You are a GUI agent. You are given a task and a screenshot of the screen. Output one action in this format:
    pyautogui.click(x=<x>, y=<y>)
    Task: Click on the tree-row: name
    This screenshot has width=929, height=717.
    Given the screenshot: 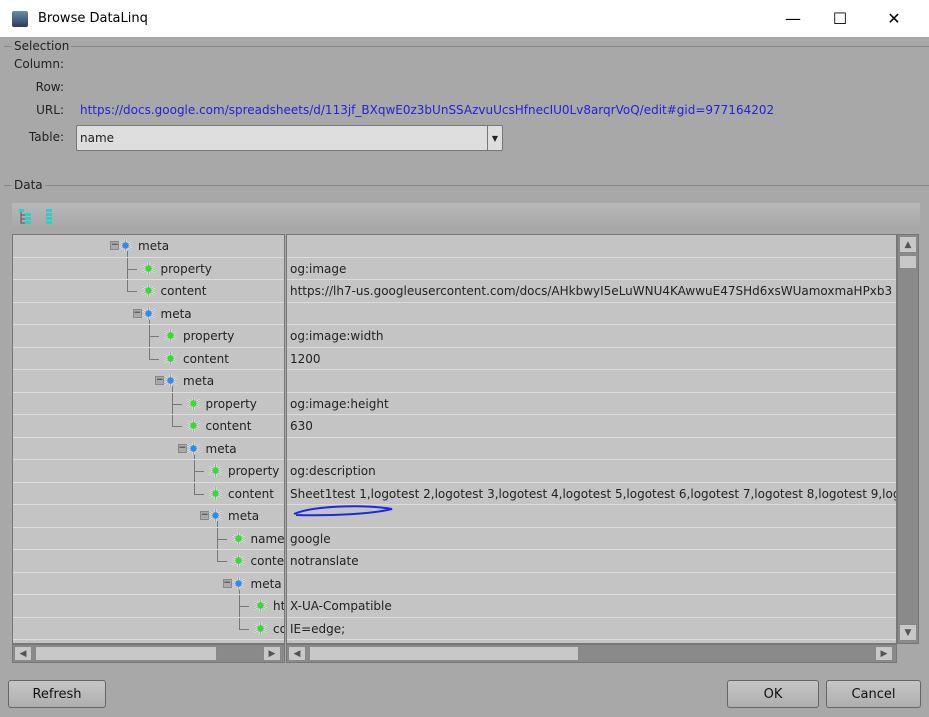 What is the action you would take?
    pyautogui.click(x=148, y=539)
    